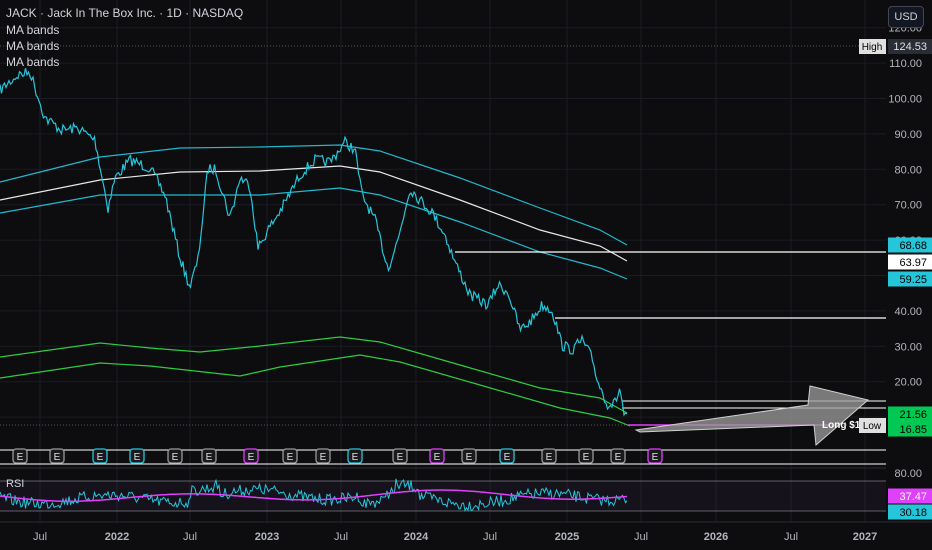 The height and width of the screenshot is (550, 932). Describe the element at coordinates (913, 513) in the screenshot. I see `rsi-badge-value: 30.18` at that location.